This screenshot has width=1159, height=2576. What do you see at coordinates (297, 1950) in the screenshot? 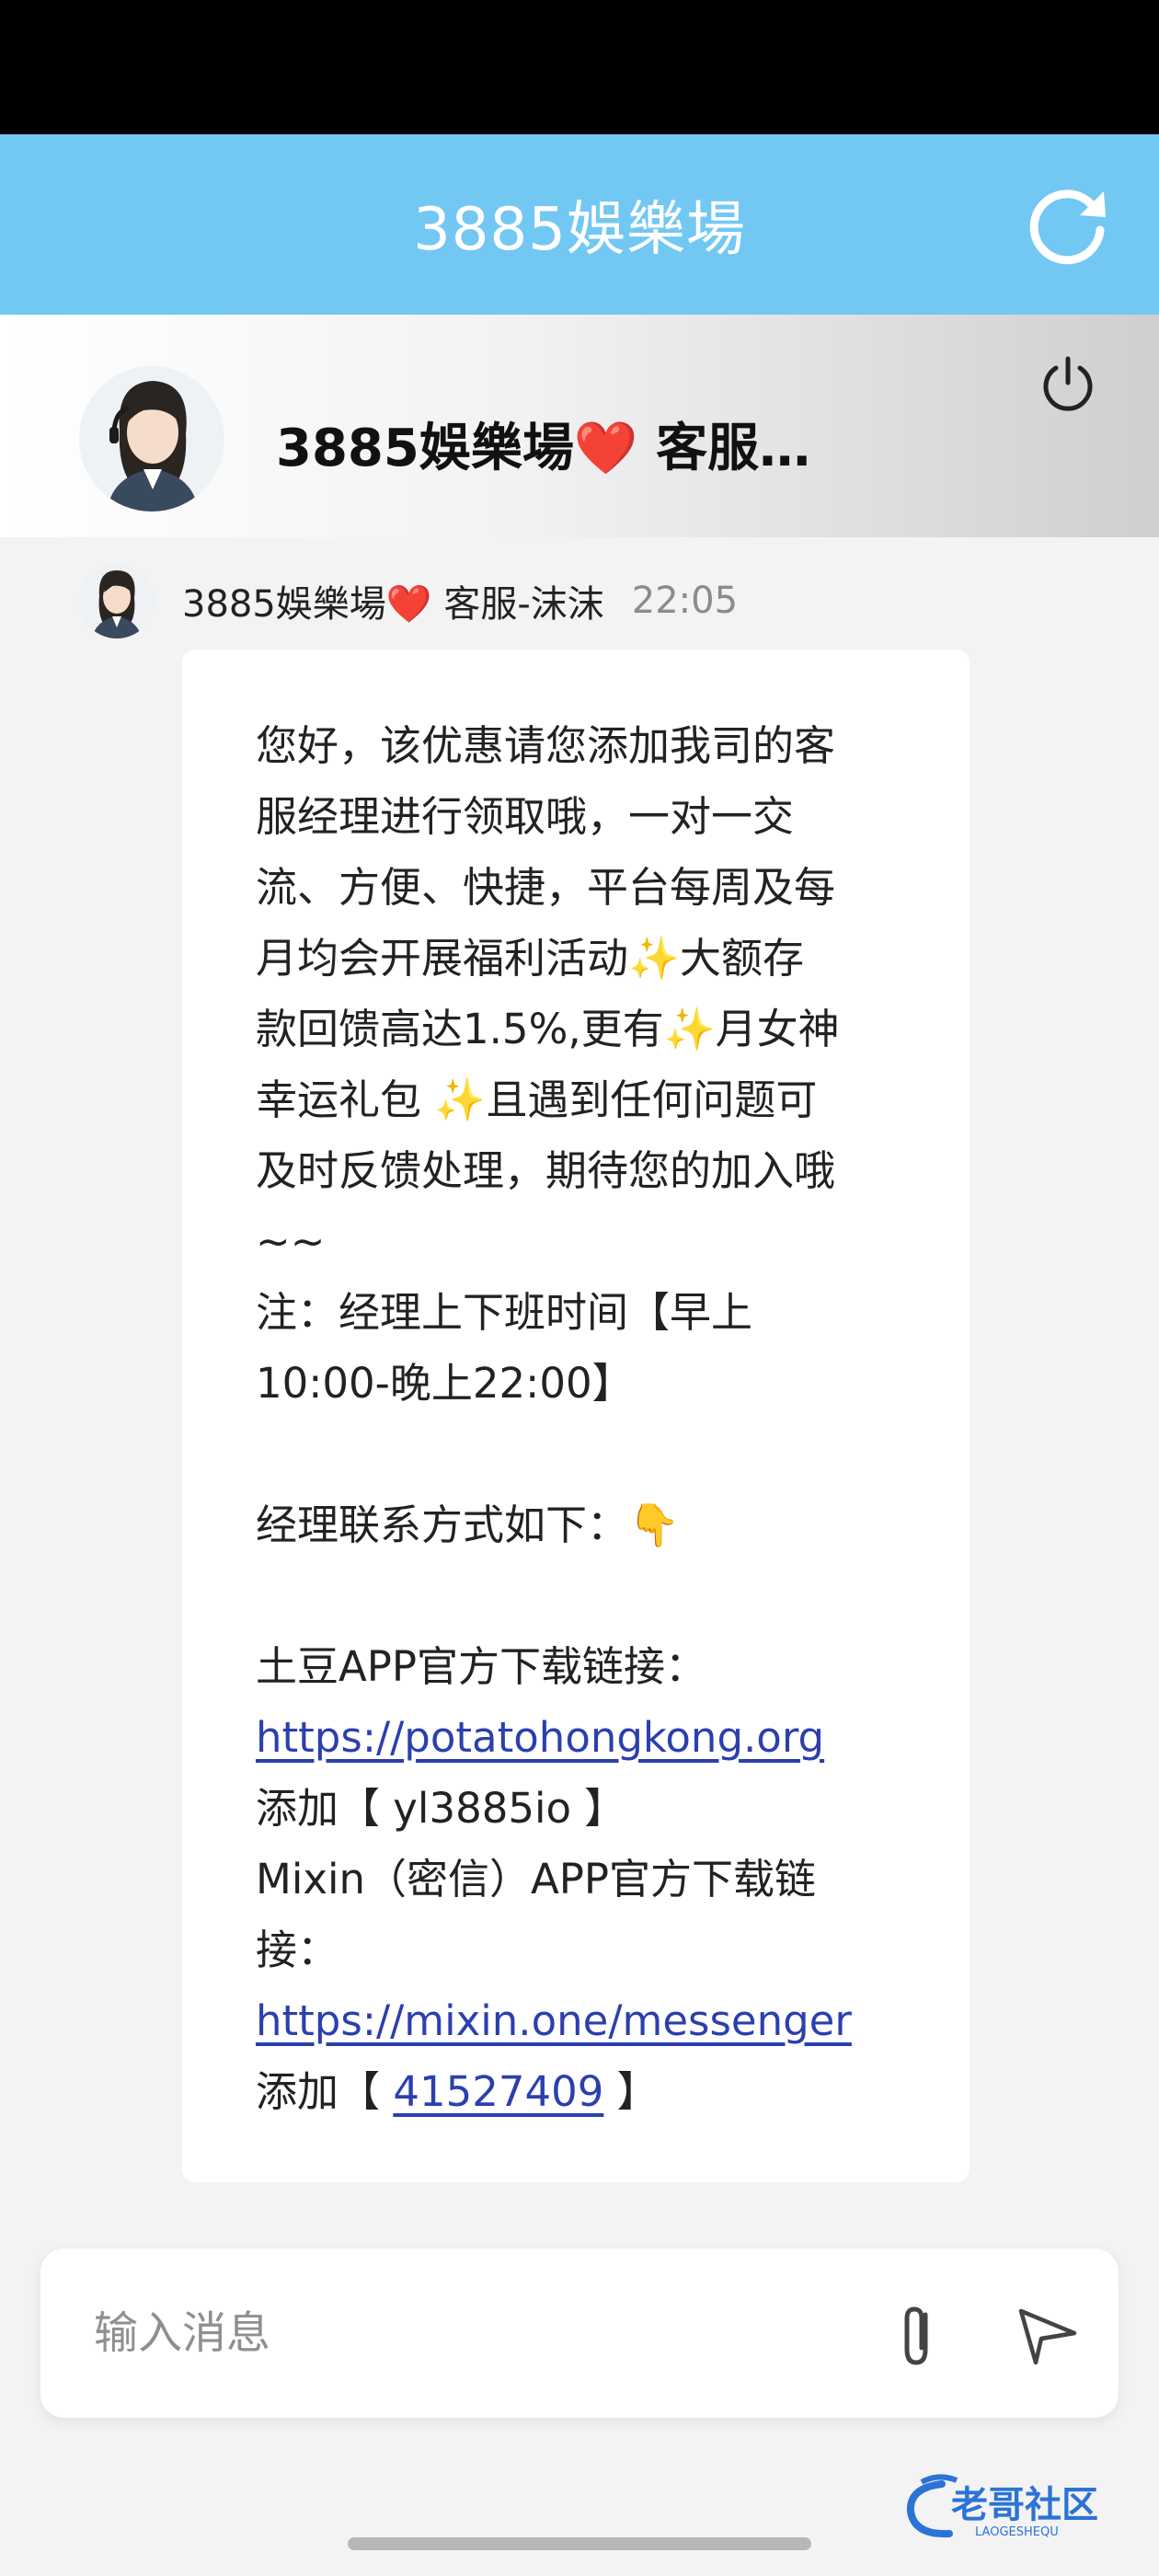
I see `message-line: 接：` at bounding box center [297, 1950].